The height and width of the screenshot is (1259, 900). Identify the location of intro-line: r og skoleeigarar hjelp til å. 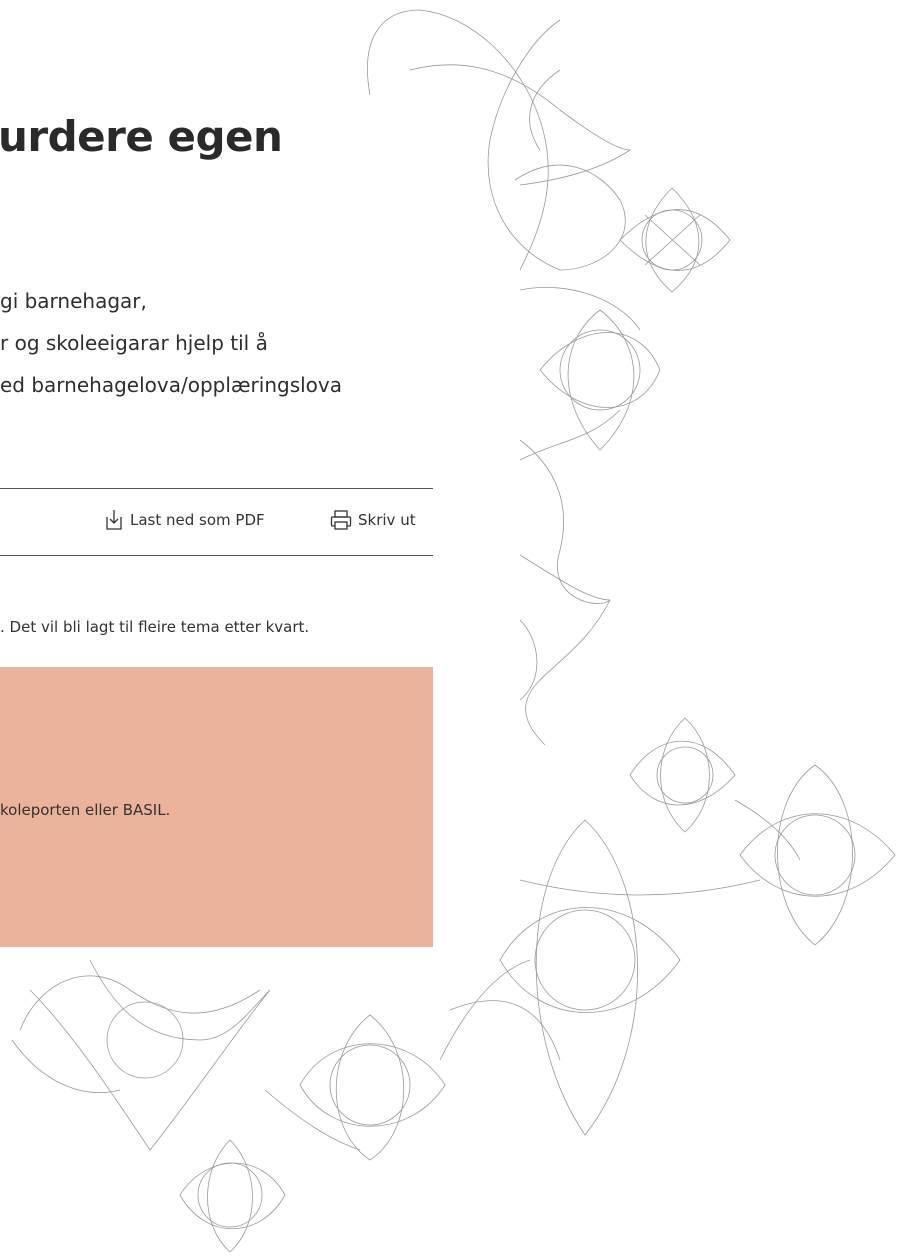
(134, 343).